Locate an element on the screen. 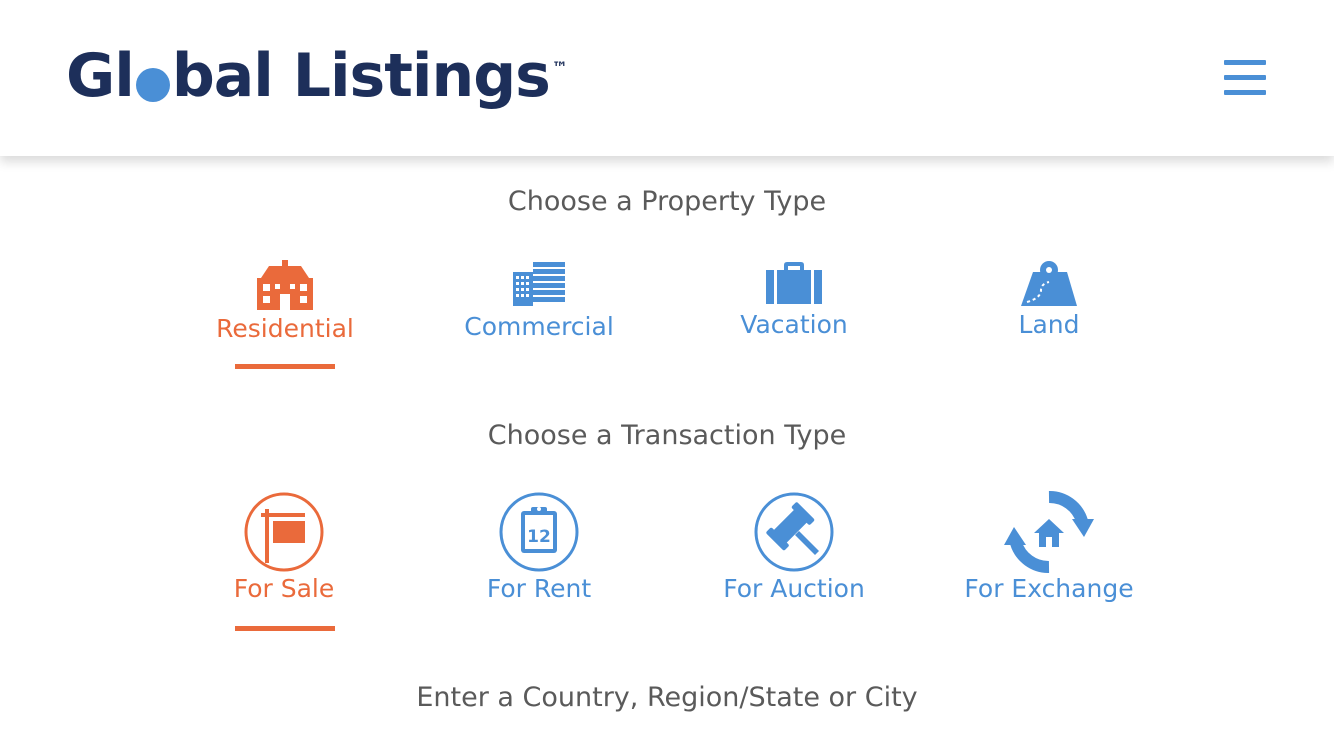  transaction-option-for-sale: For Sale is located at coordinates (284, 547).